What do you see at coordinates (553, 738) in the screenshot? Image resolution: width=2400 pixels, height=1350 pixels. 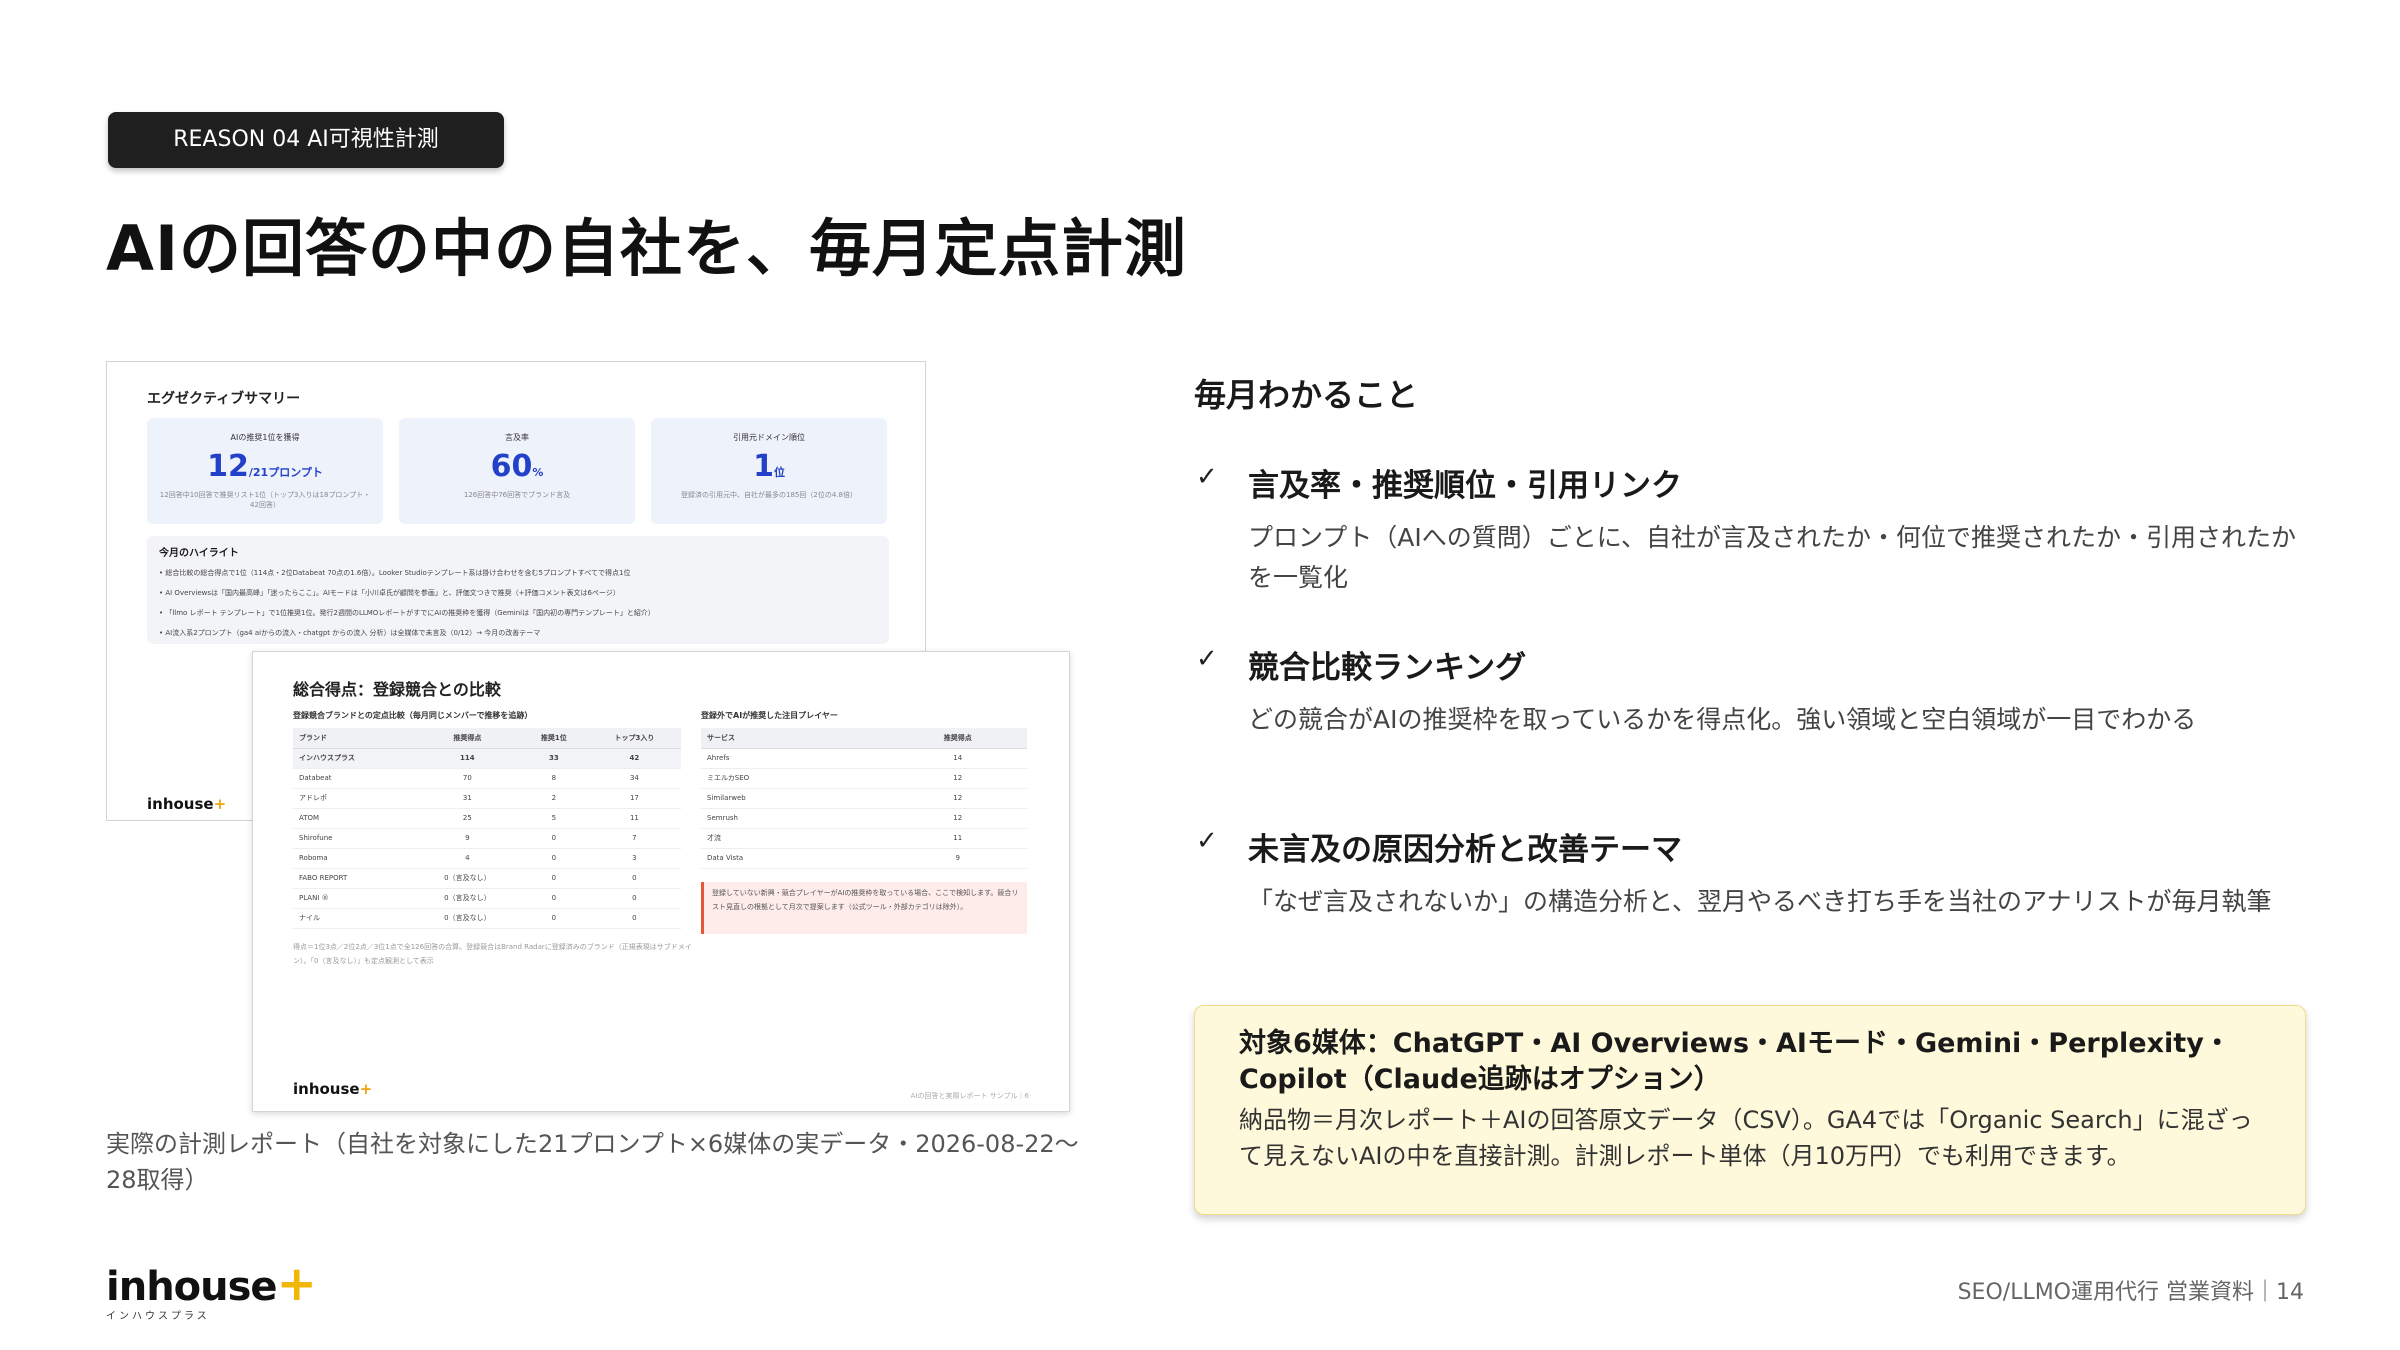 I see `table-header: 推奨1位` at bounding box center [553, 738].